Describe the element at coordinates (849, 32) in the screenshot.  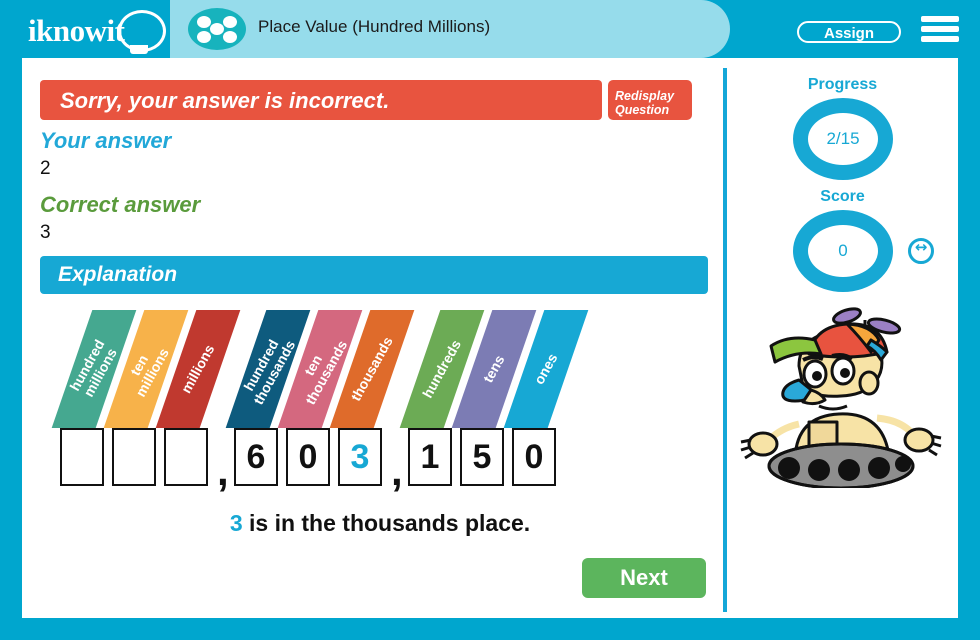
I see `assign-button: Assign` at that location.